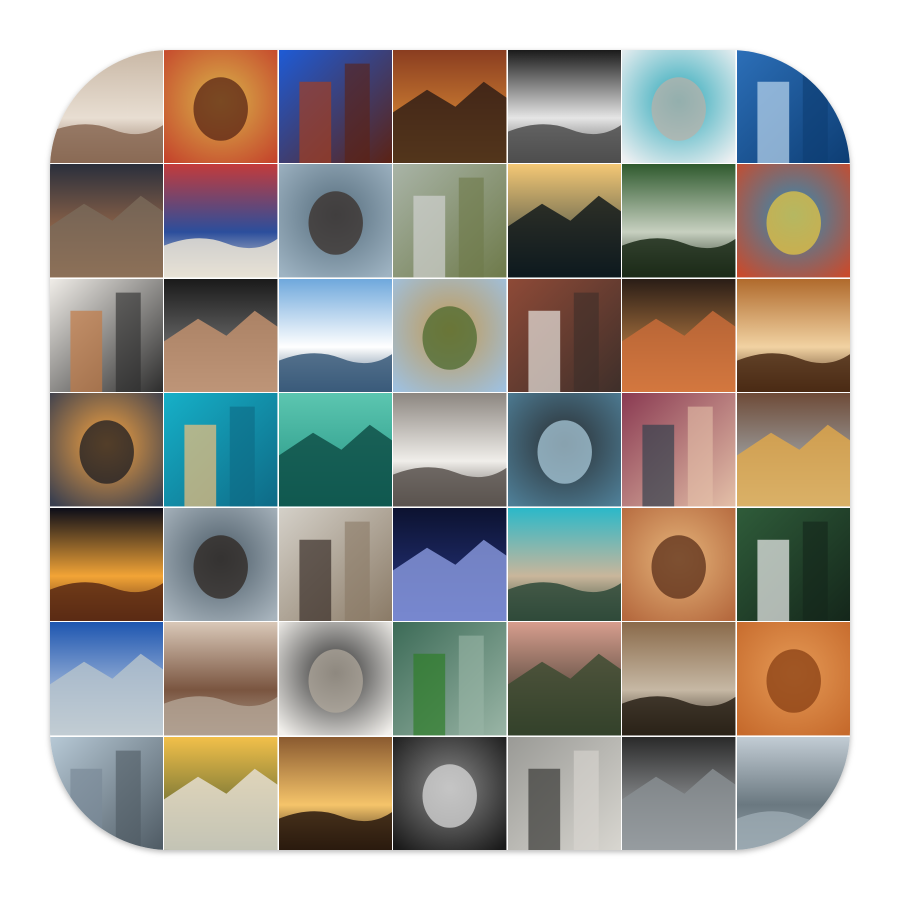 This screenshot has height=900, width=900. I want to click on photo-tile-bridge-arch-at-sunset, so click(107, 450).